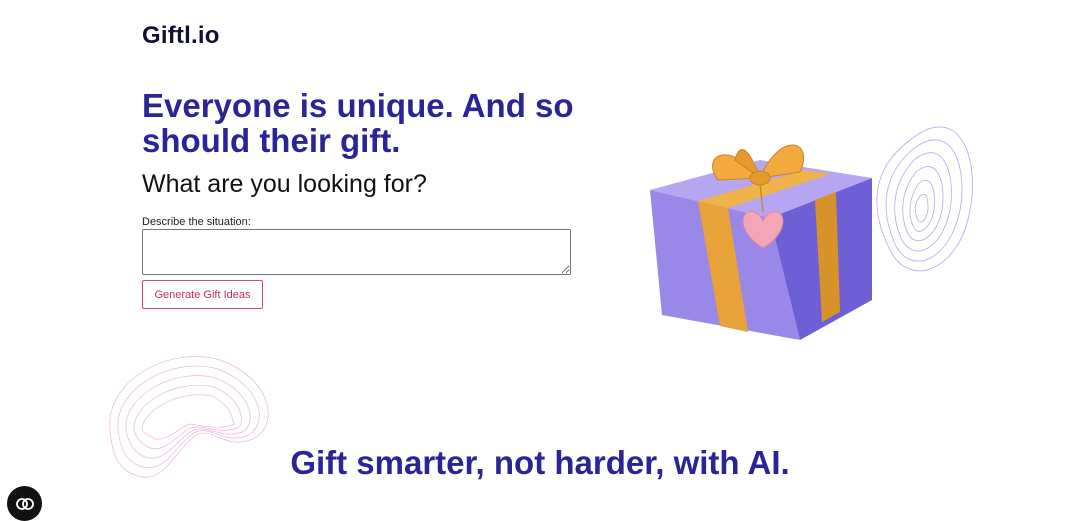  What do you see at coordinates (181, 36) in the screenshot?
I see `logo: Giftl.io` at bounding box center [181, 36].